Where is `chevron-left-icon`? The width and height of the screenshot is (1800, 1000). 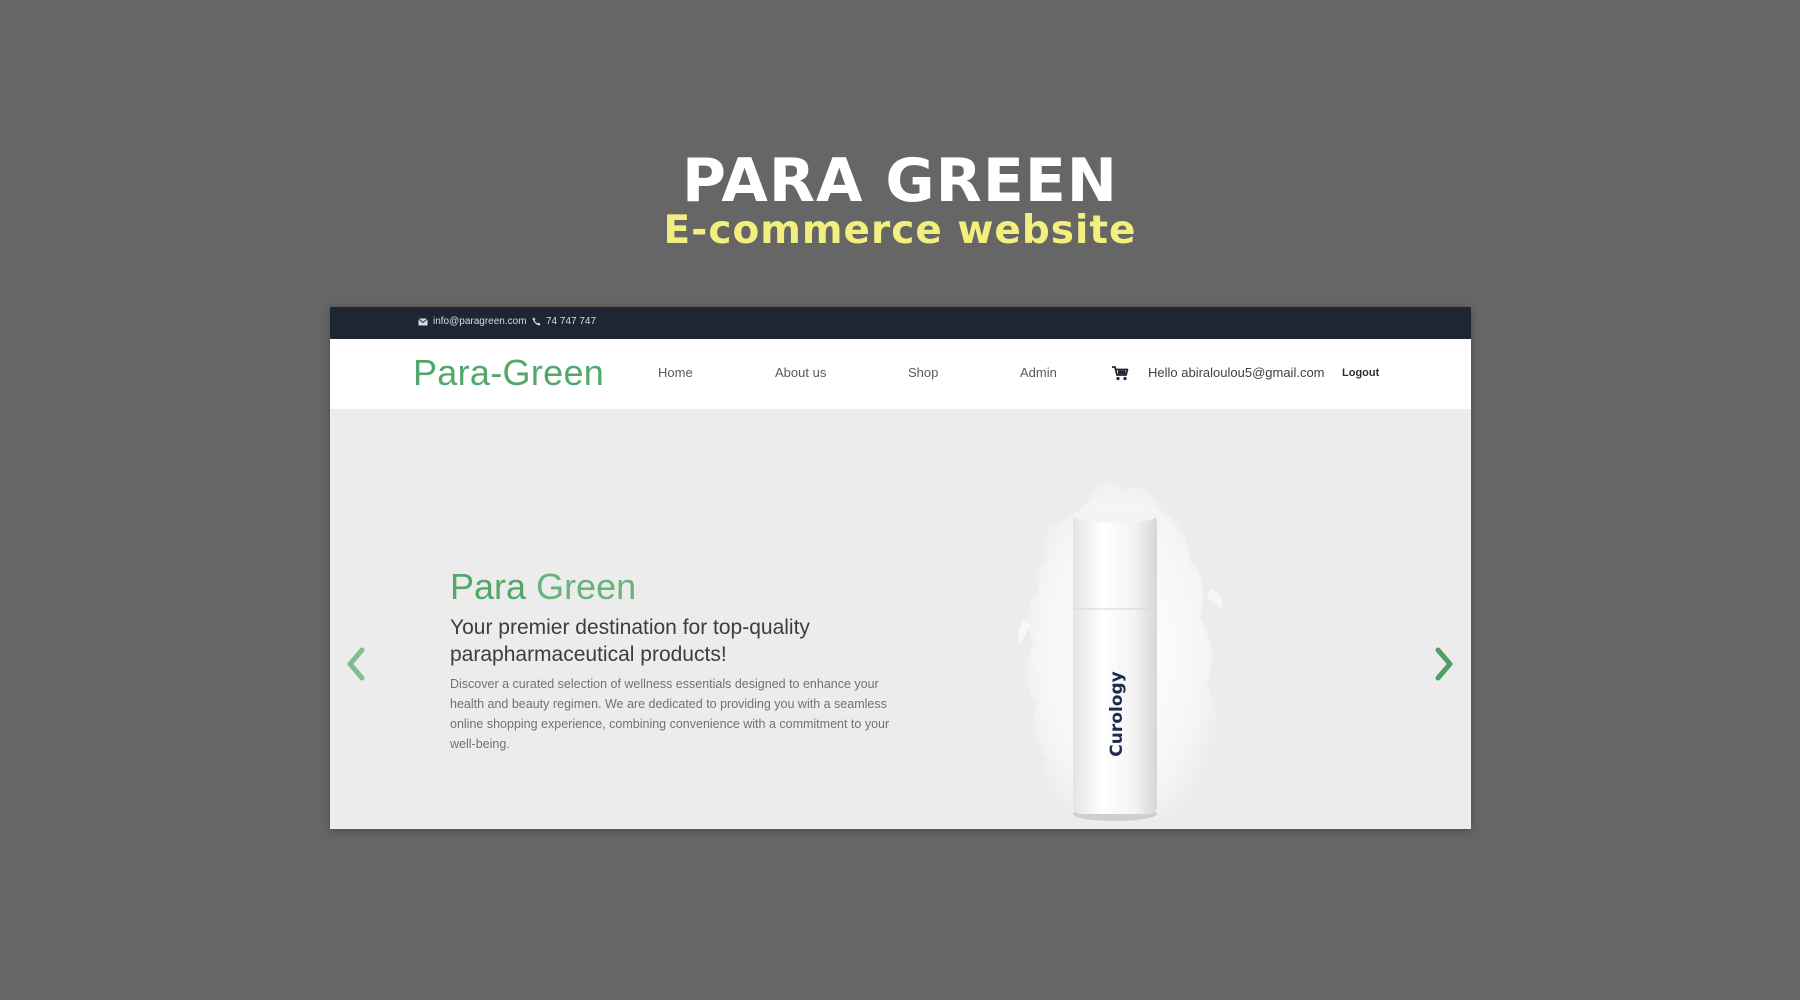 chevron-left-icon is located at coordinates (356, 664).